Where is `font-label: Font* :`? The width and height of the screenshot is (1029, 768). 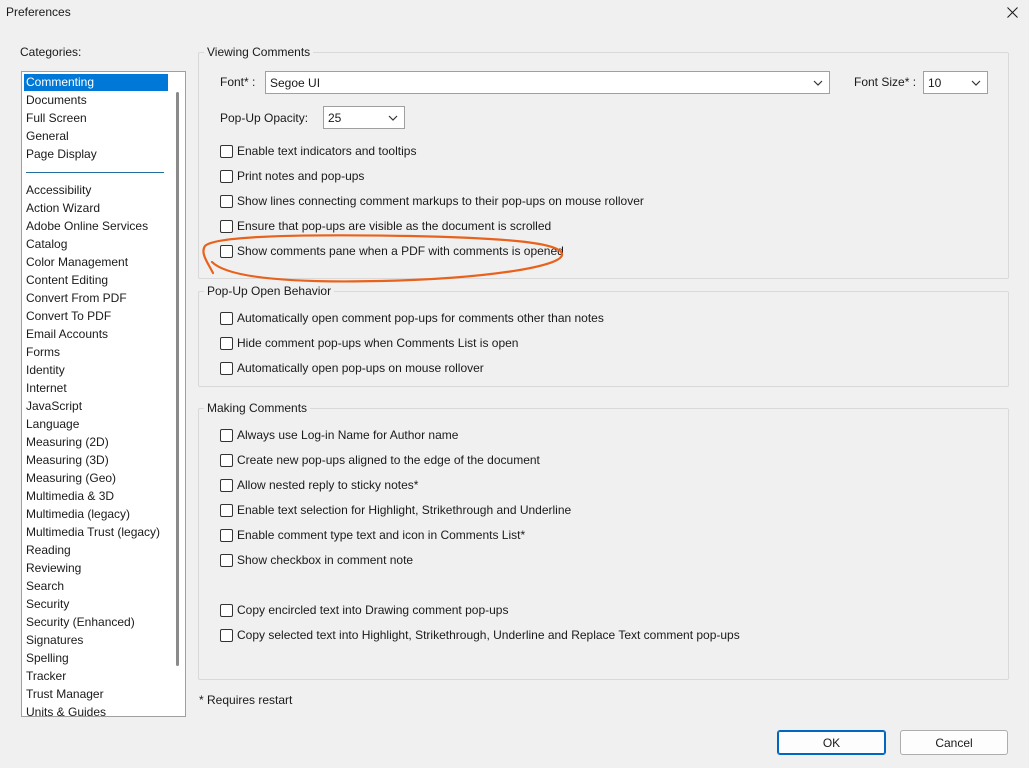 font-label: Font* : is located at coordinates (238, 82).